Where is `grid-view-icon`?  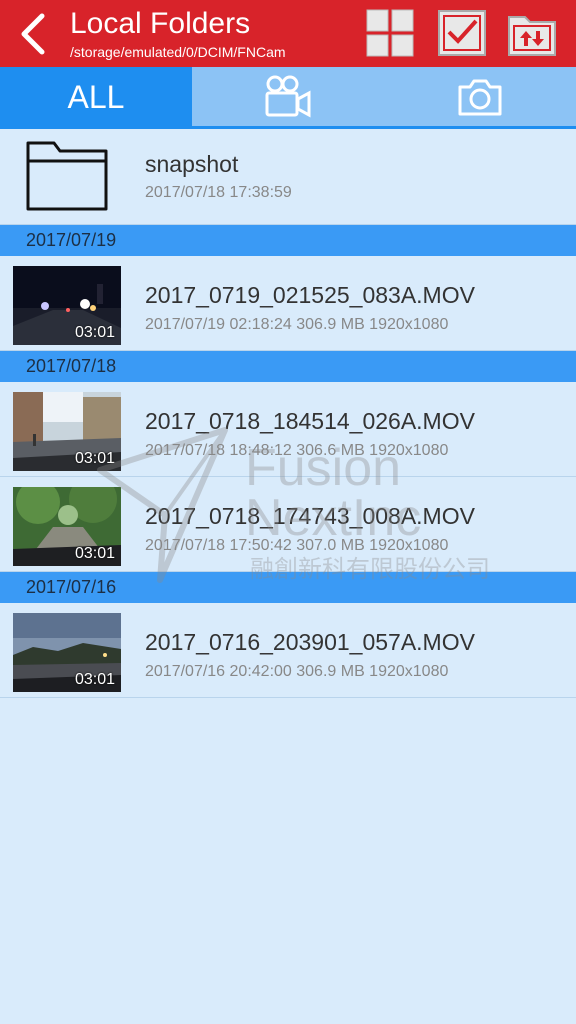 grid-view-icon is located at coordinates (390, 33).